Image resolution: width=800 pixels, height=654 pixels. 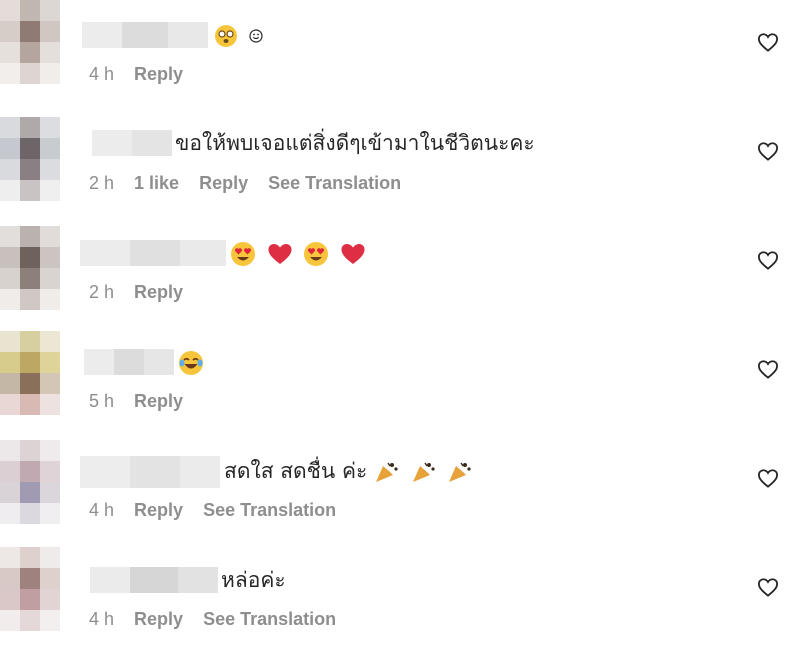 I want to click on comment-text: สดใส สดชื่น ค่ะ, so click(x=348, y=471).